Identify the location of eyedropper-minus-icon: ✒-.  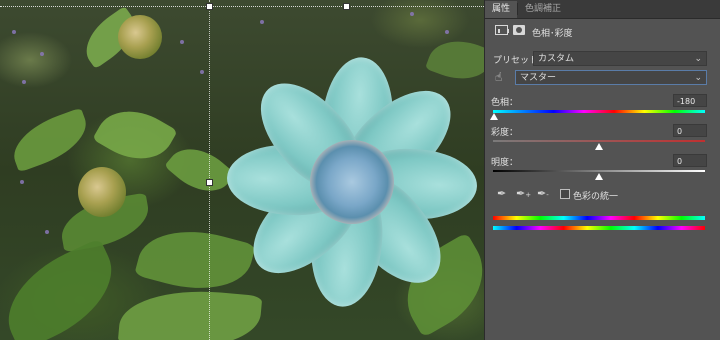
(543, 193).